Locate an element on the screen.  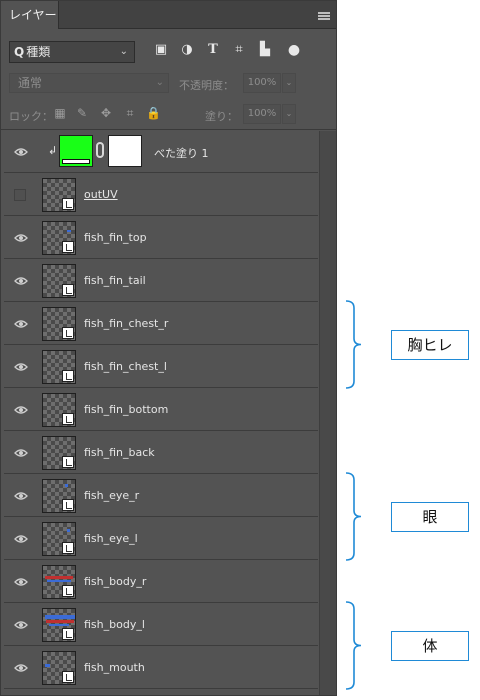
layer-row-fill: ↲ べた塗り 1 is located at coordinates (161, 152).